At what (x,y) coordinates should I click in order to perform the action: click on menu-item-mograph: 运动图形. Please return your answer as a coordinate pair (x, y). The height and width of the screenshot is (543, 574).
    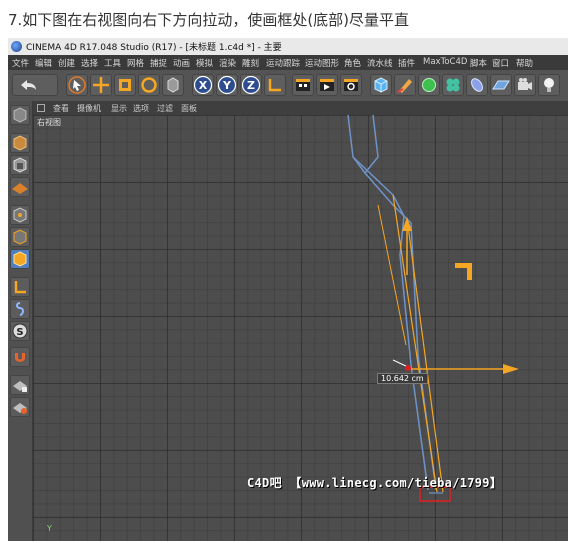
    Looking at the image, I should click on (322, 63).